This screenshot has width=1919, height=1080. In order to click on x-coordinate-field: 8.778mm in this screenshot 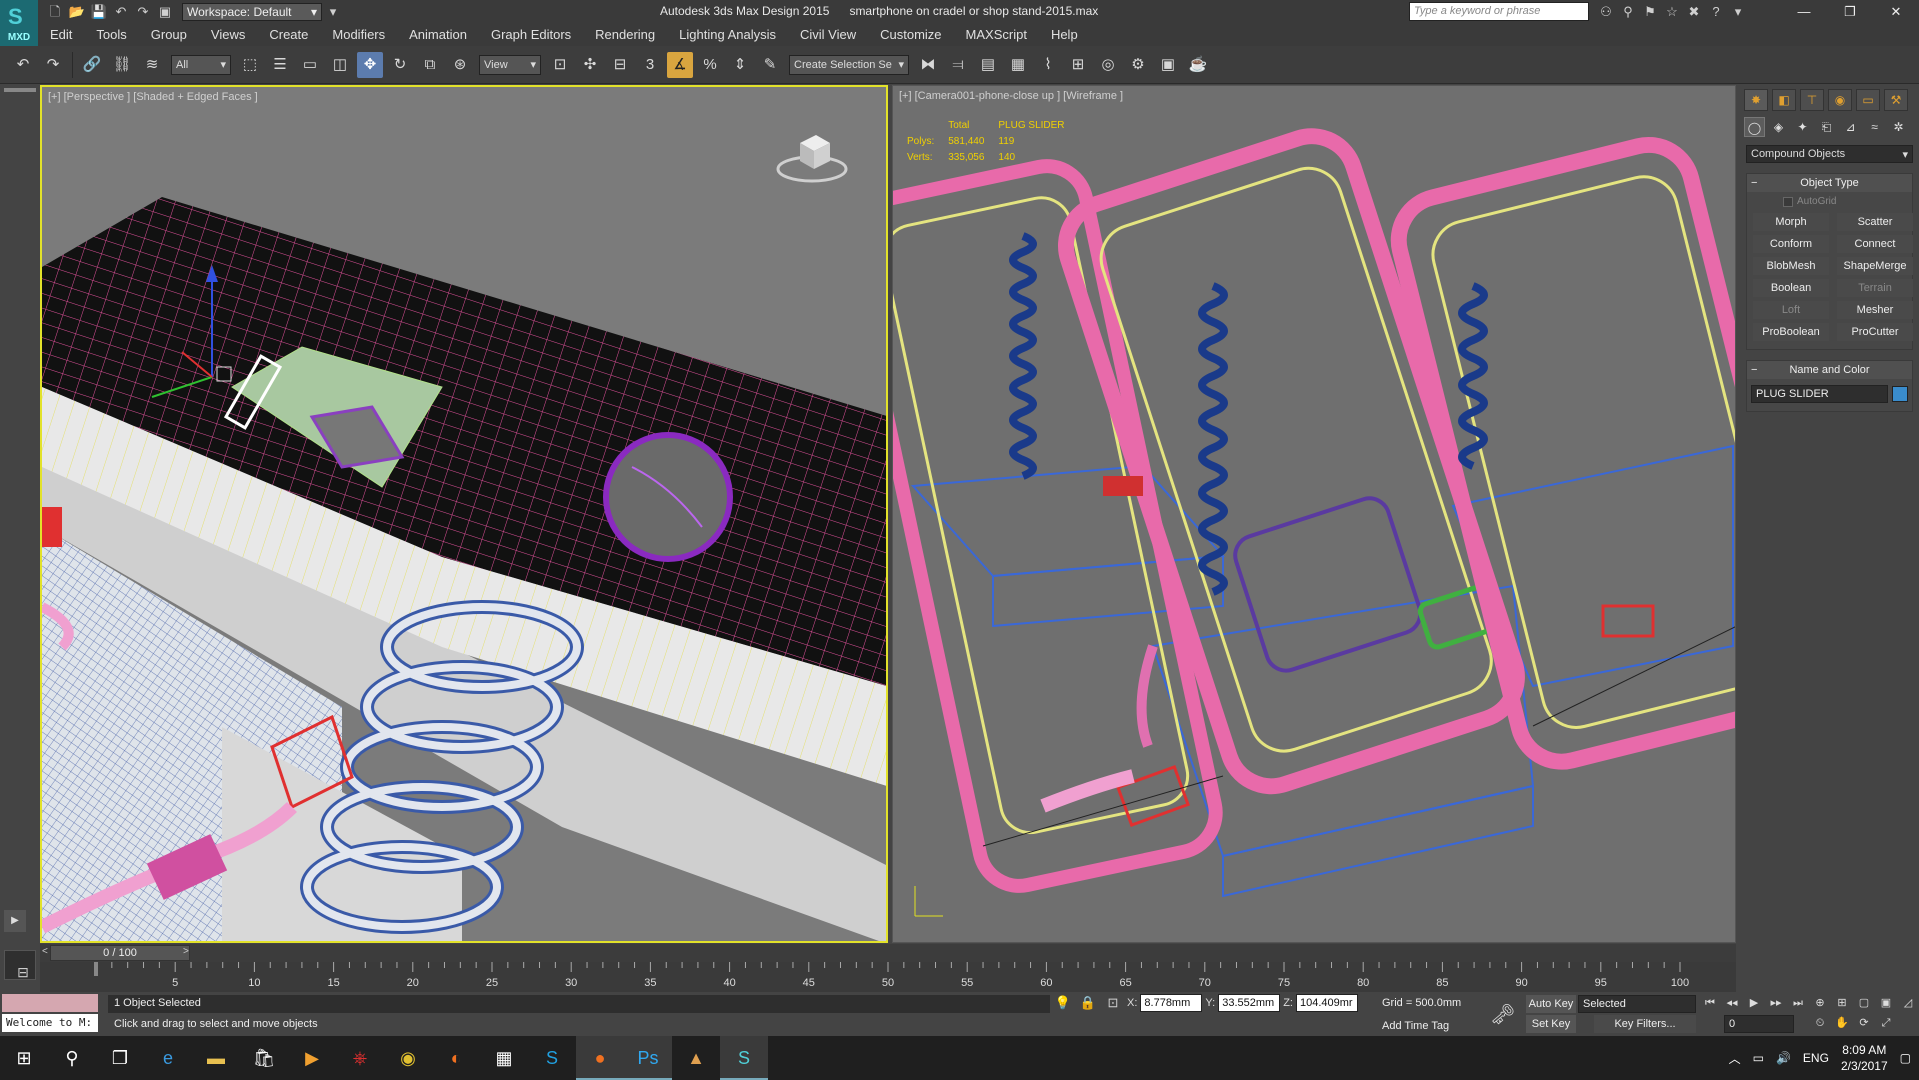, I will do `click(1171, 1003)`.